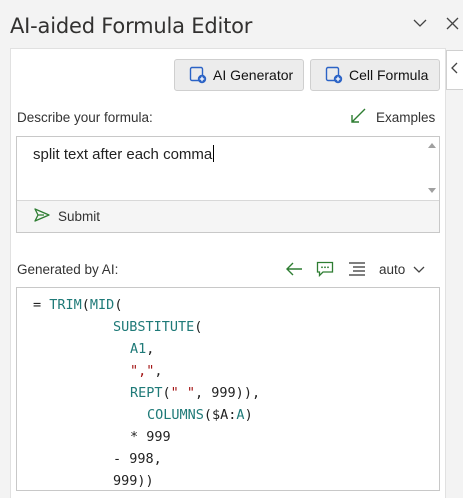 Image resolution: width=463 pixels, height=498 pixels. I want to click on format-button, so click(357, 271).